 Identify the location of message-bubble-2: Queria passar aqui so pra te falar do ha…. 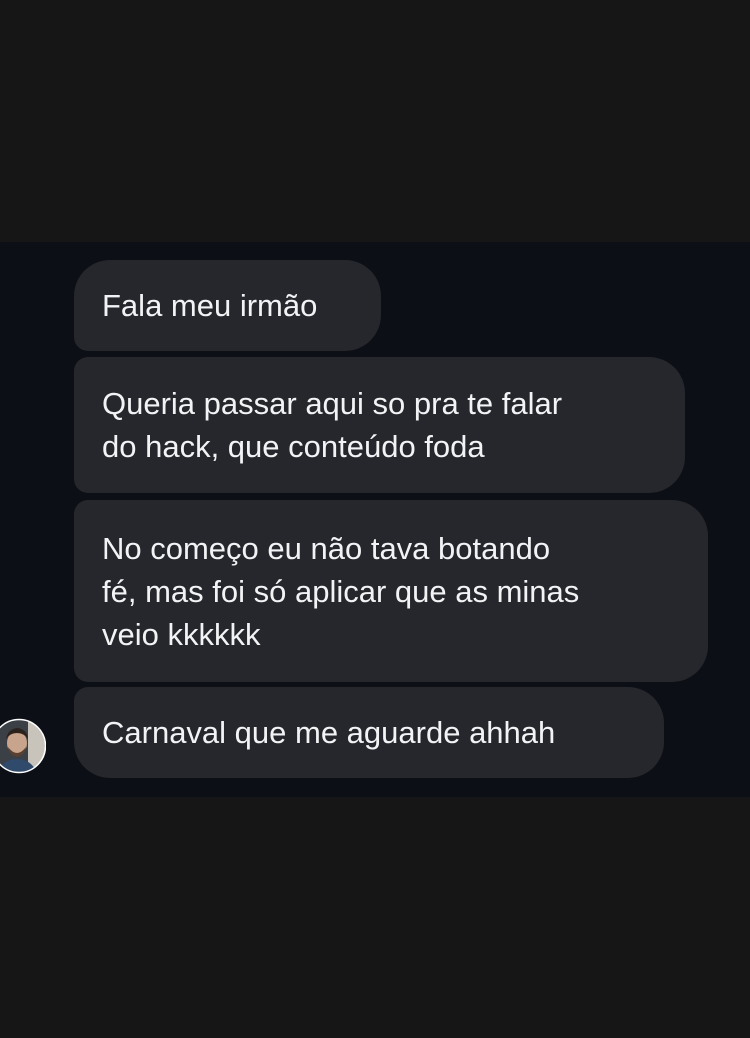
(379, 425).